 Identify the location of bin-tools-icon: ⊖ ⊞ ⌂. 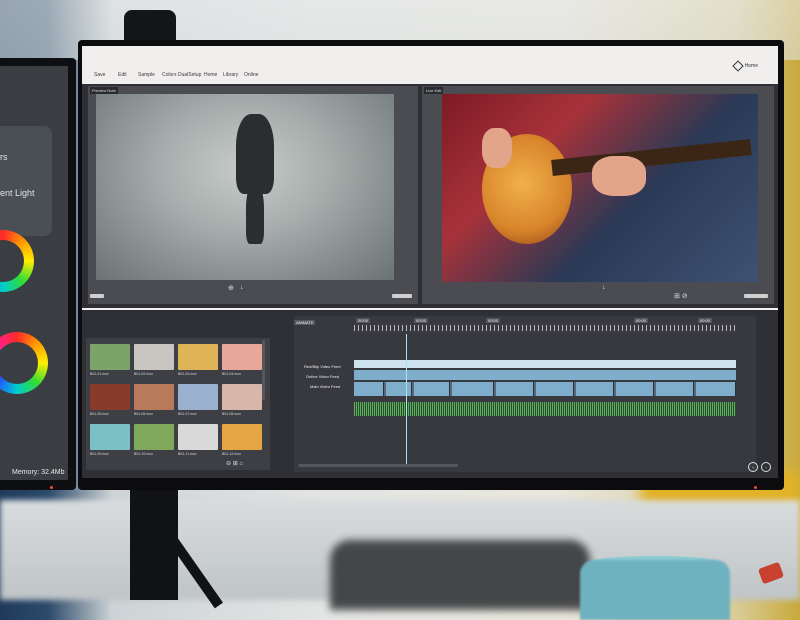
(234, 463).